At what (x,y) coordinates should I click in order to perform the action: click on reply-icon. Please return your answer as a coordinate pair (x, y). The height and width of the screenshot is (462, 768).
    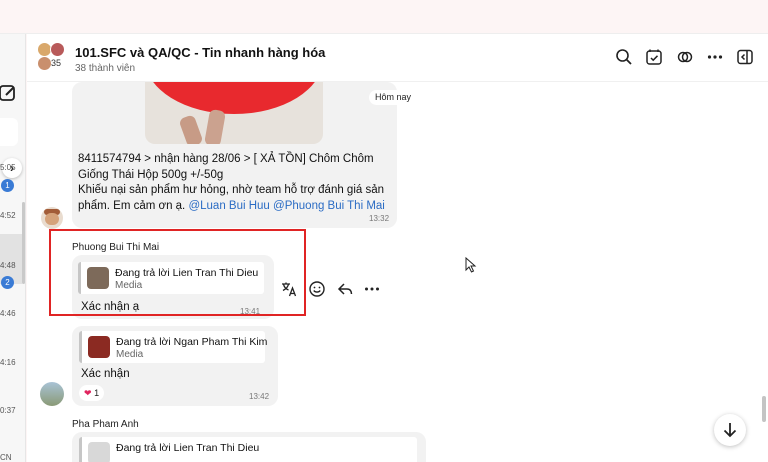
    Looking at the image, I should click on (345, 289).